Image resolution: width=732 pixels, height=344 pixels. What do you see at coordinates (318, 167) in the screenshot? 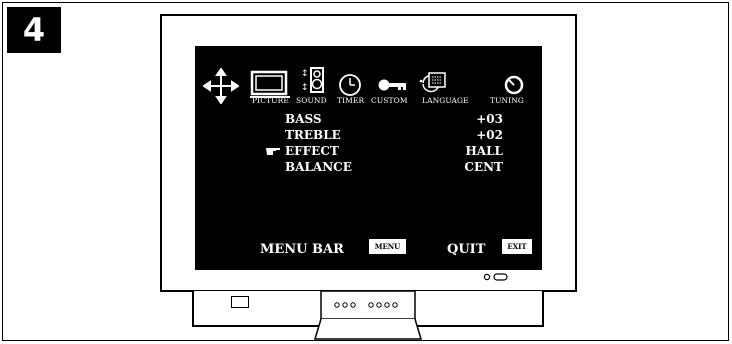
I see `setting-label: BALANCE` at bounding box center [318, 167].